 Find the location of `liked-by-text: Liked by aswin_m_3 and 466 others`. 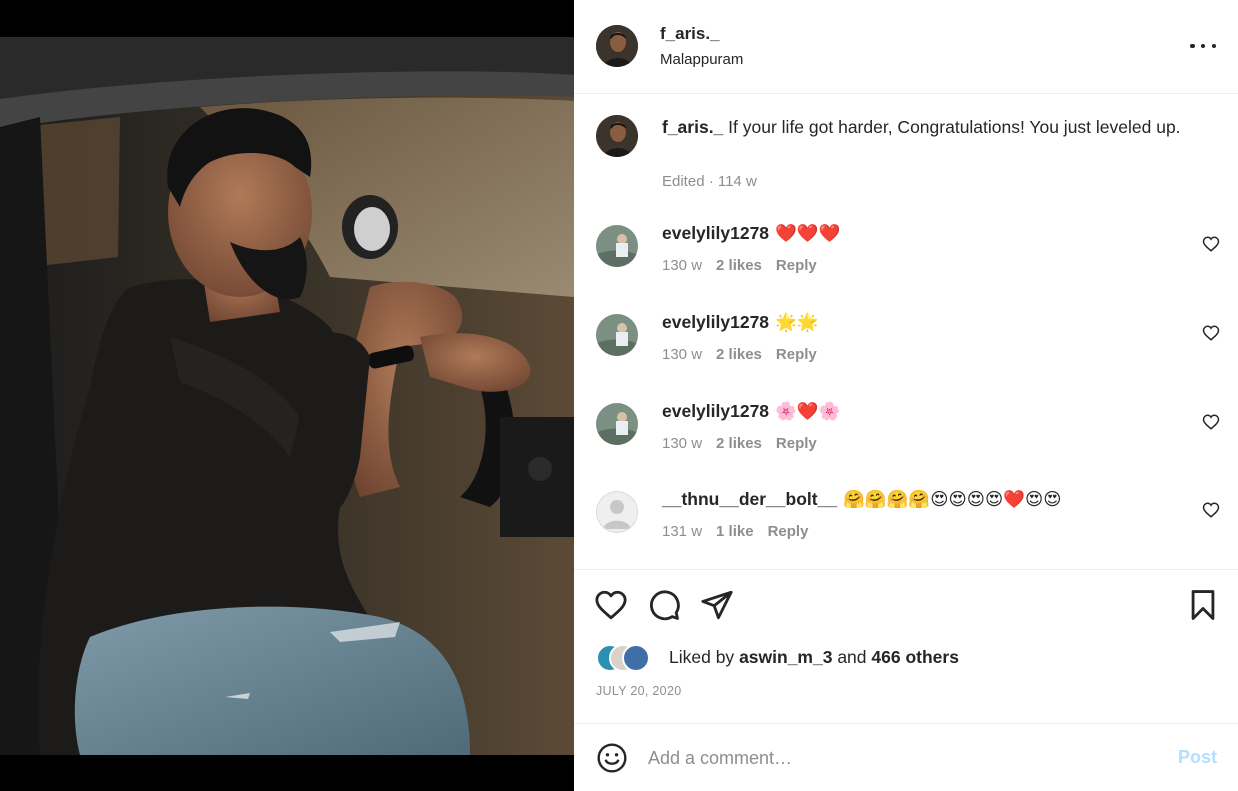

liked-by-text: Liked by aswin_m_3 and 466 others is located at coordinates (814, 657).